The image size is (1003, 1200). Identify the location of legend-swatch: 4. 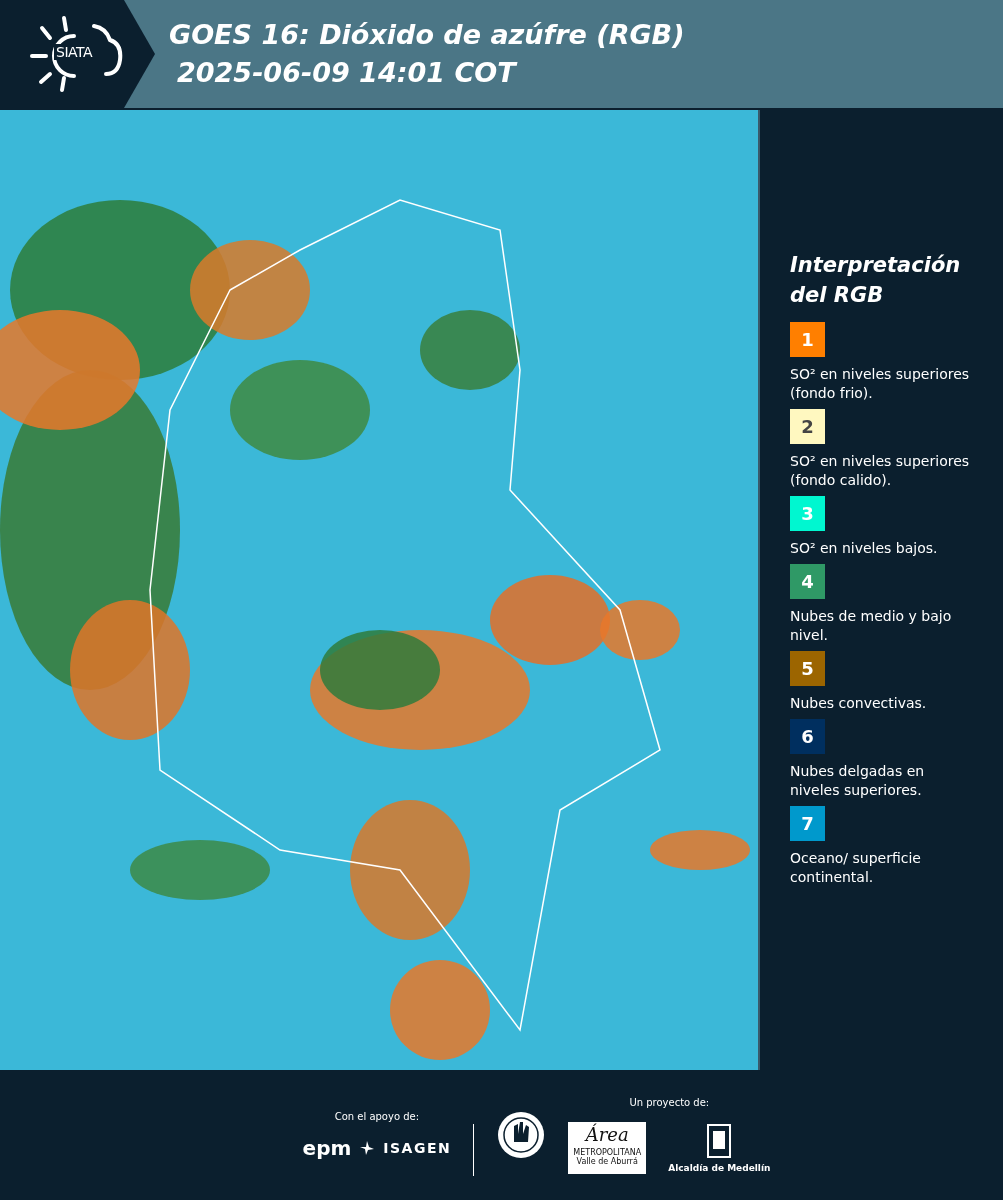
(807, 581).